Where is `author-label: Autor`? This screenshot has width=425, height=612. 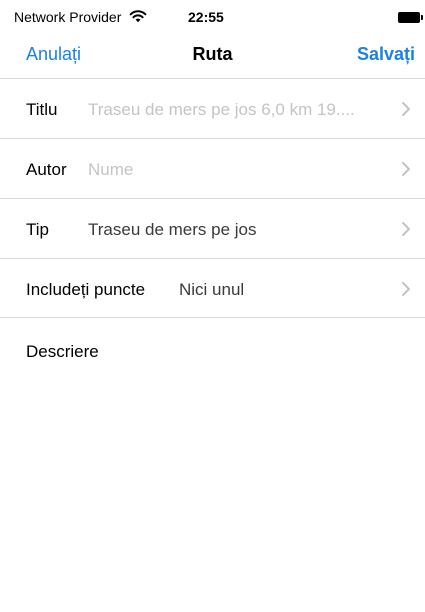
author-label: Autor is located at coordinates (46, 169).